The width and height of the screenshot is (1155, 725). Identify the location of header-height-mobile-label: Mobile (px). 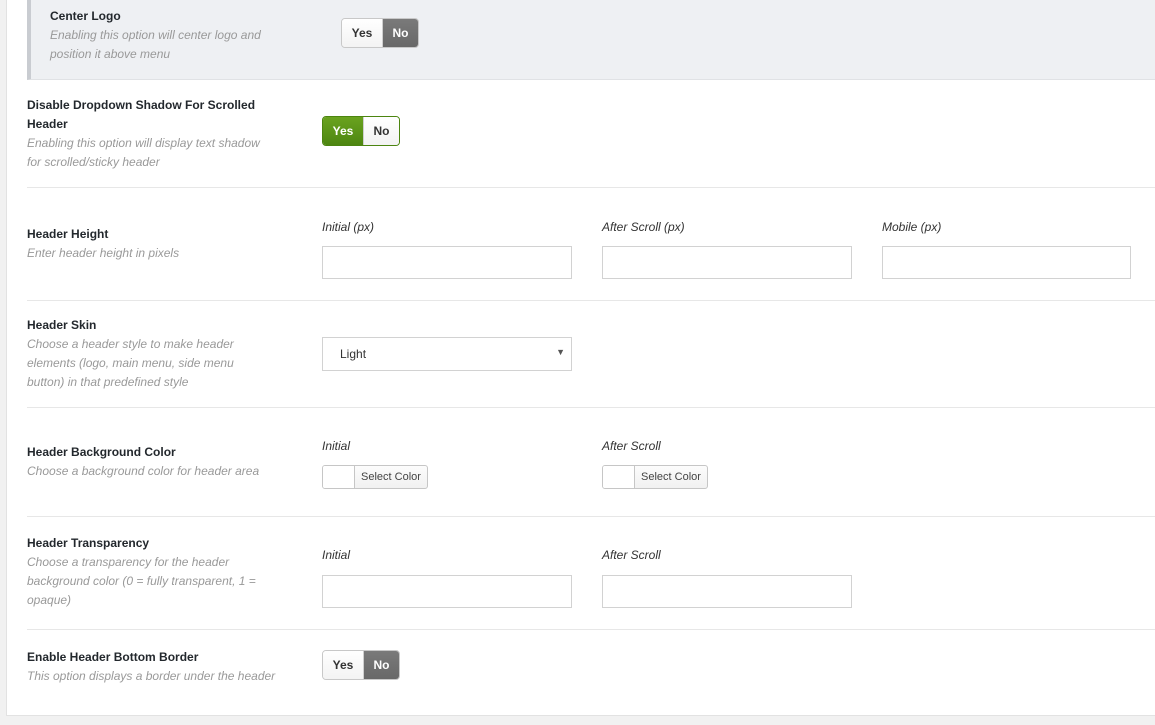
(912, 227).